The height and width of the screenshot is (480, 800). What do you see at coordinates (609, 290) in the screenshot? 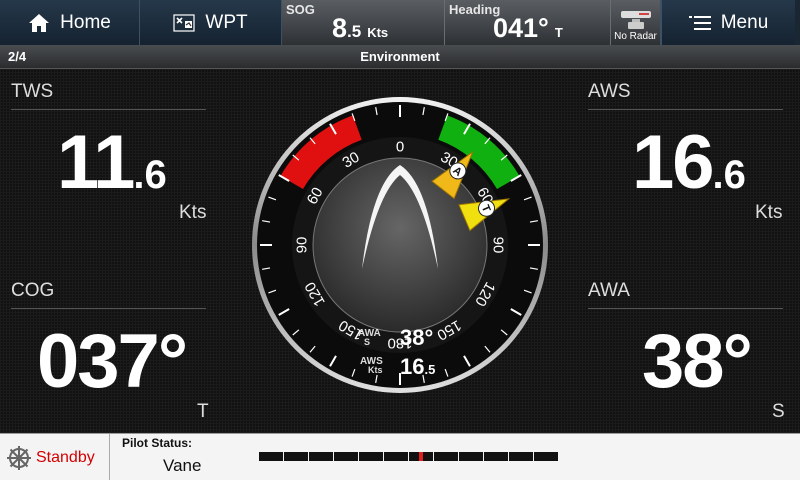
I see `awa-label: AWA` at bounding box center [609, 290].